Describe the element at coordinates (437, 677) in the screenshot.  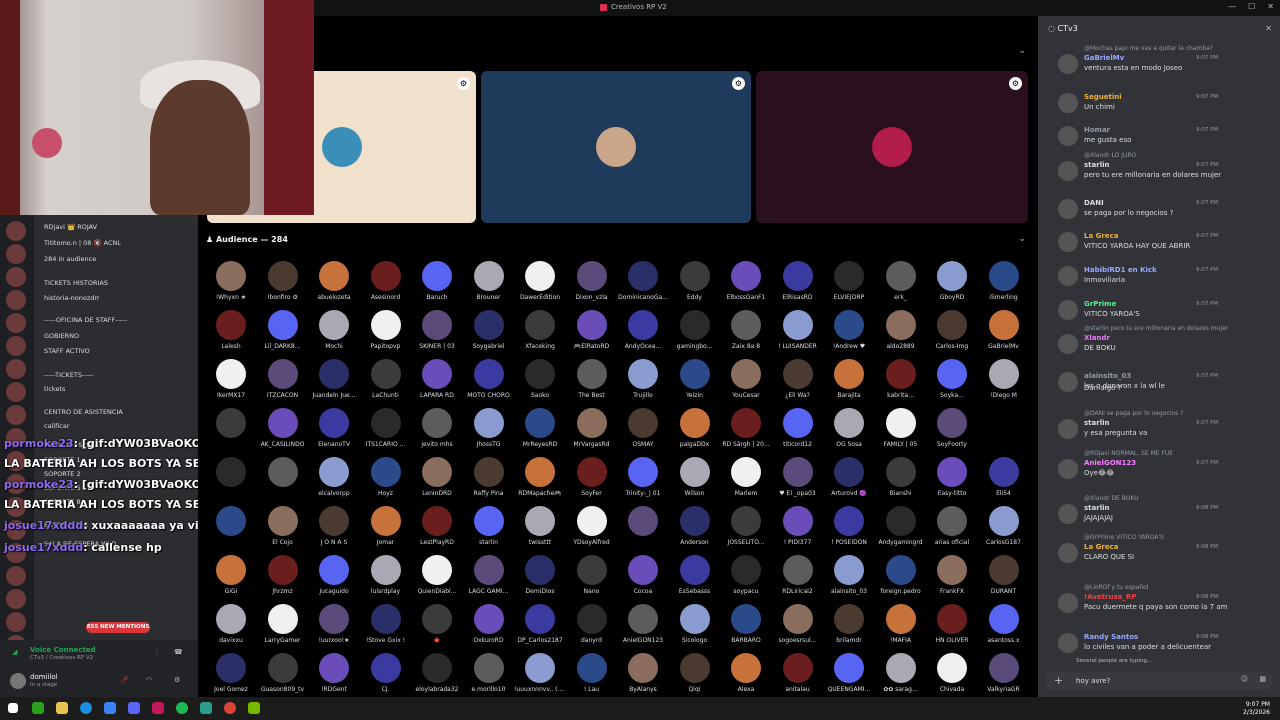
I see `audience-member: eloylabrada32` at that location.